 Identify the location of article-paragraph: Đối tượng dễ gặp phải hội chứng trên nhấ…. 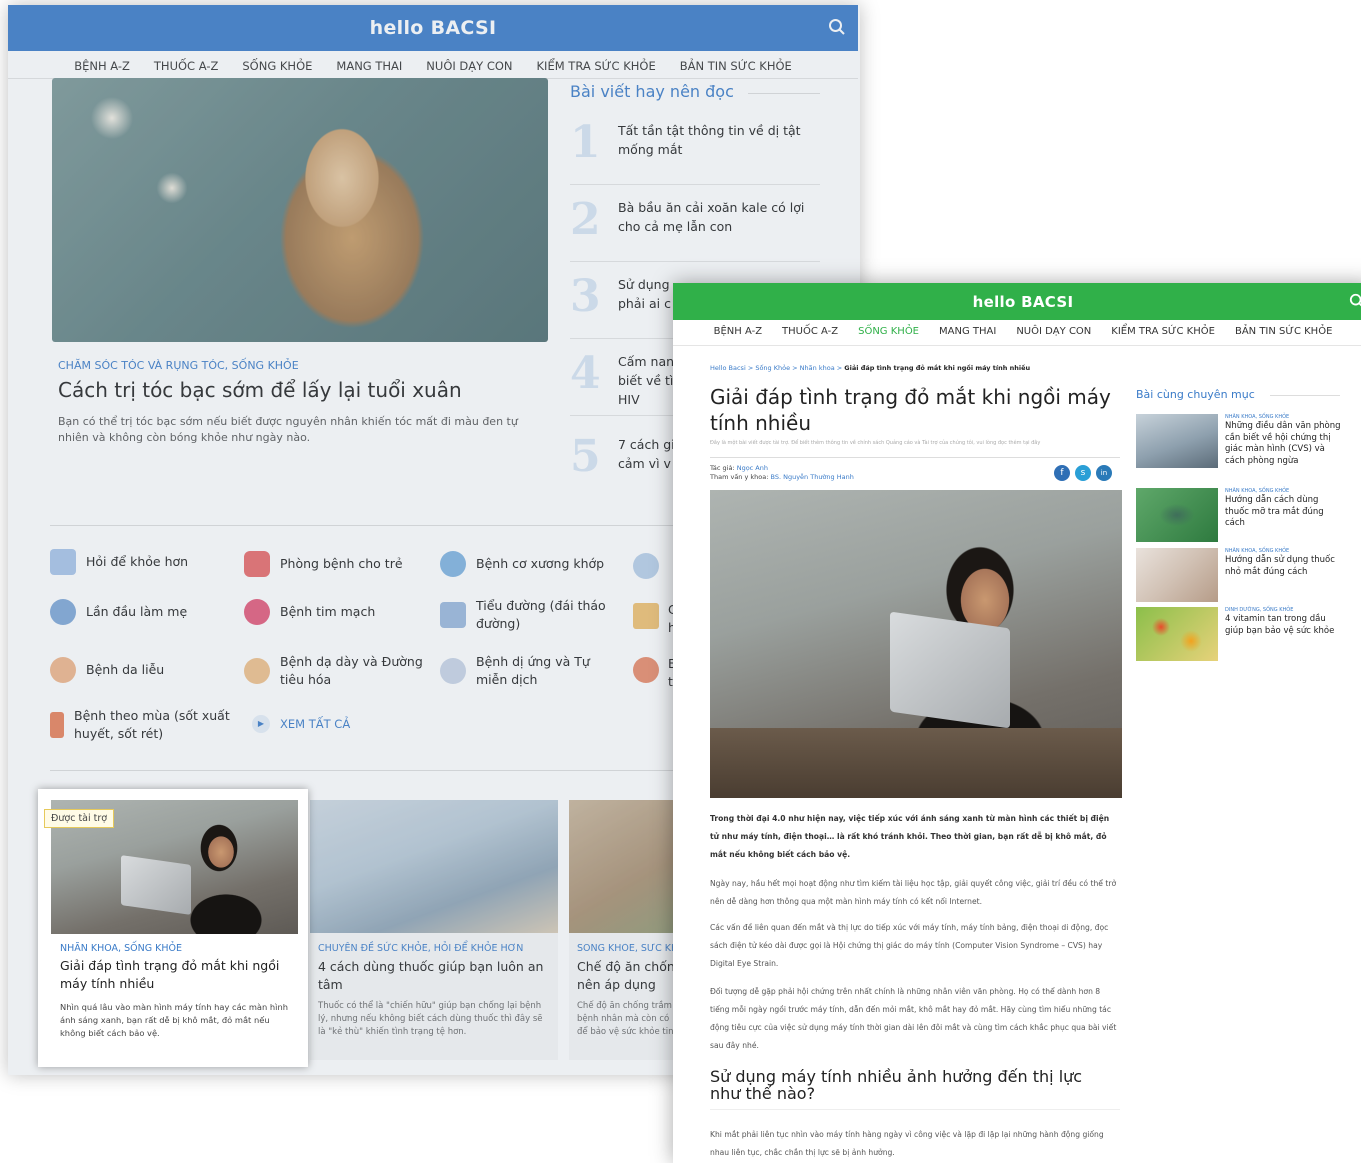
(913, 1018).